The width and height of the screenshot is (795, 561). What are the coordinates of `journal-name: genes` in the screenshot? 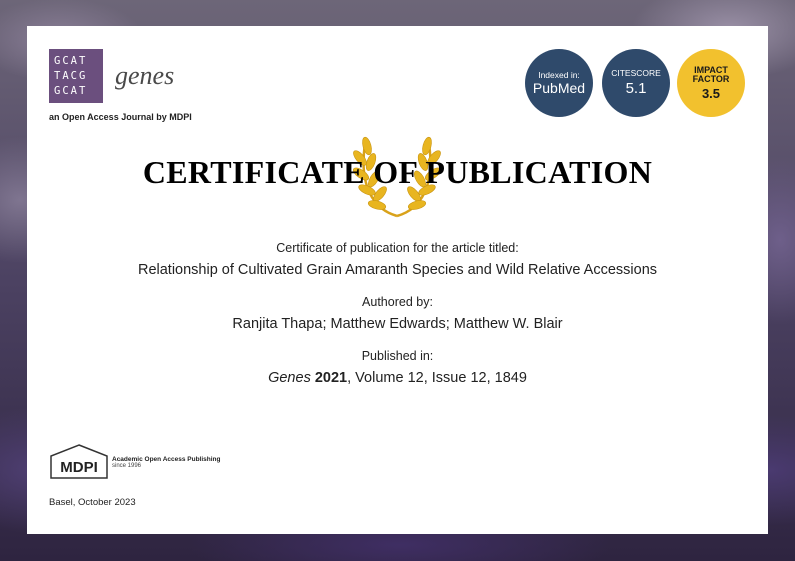 It's located at (145, 75).